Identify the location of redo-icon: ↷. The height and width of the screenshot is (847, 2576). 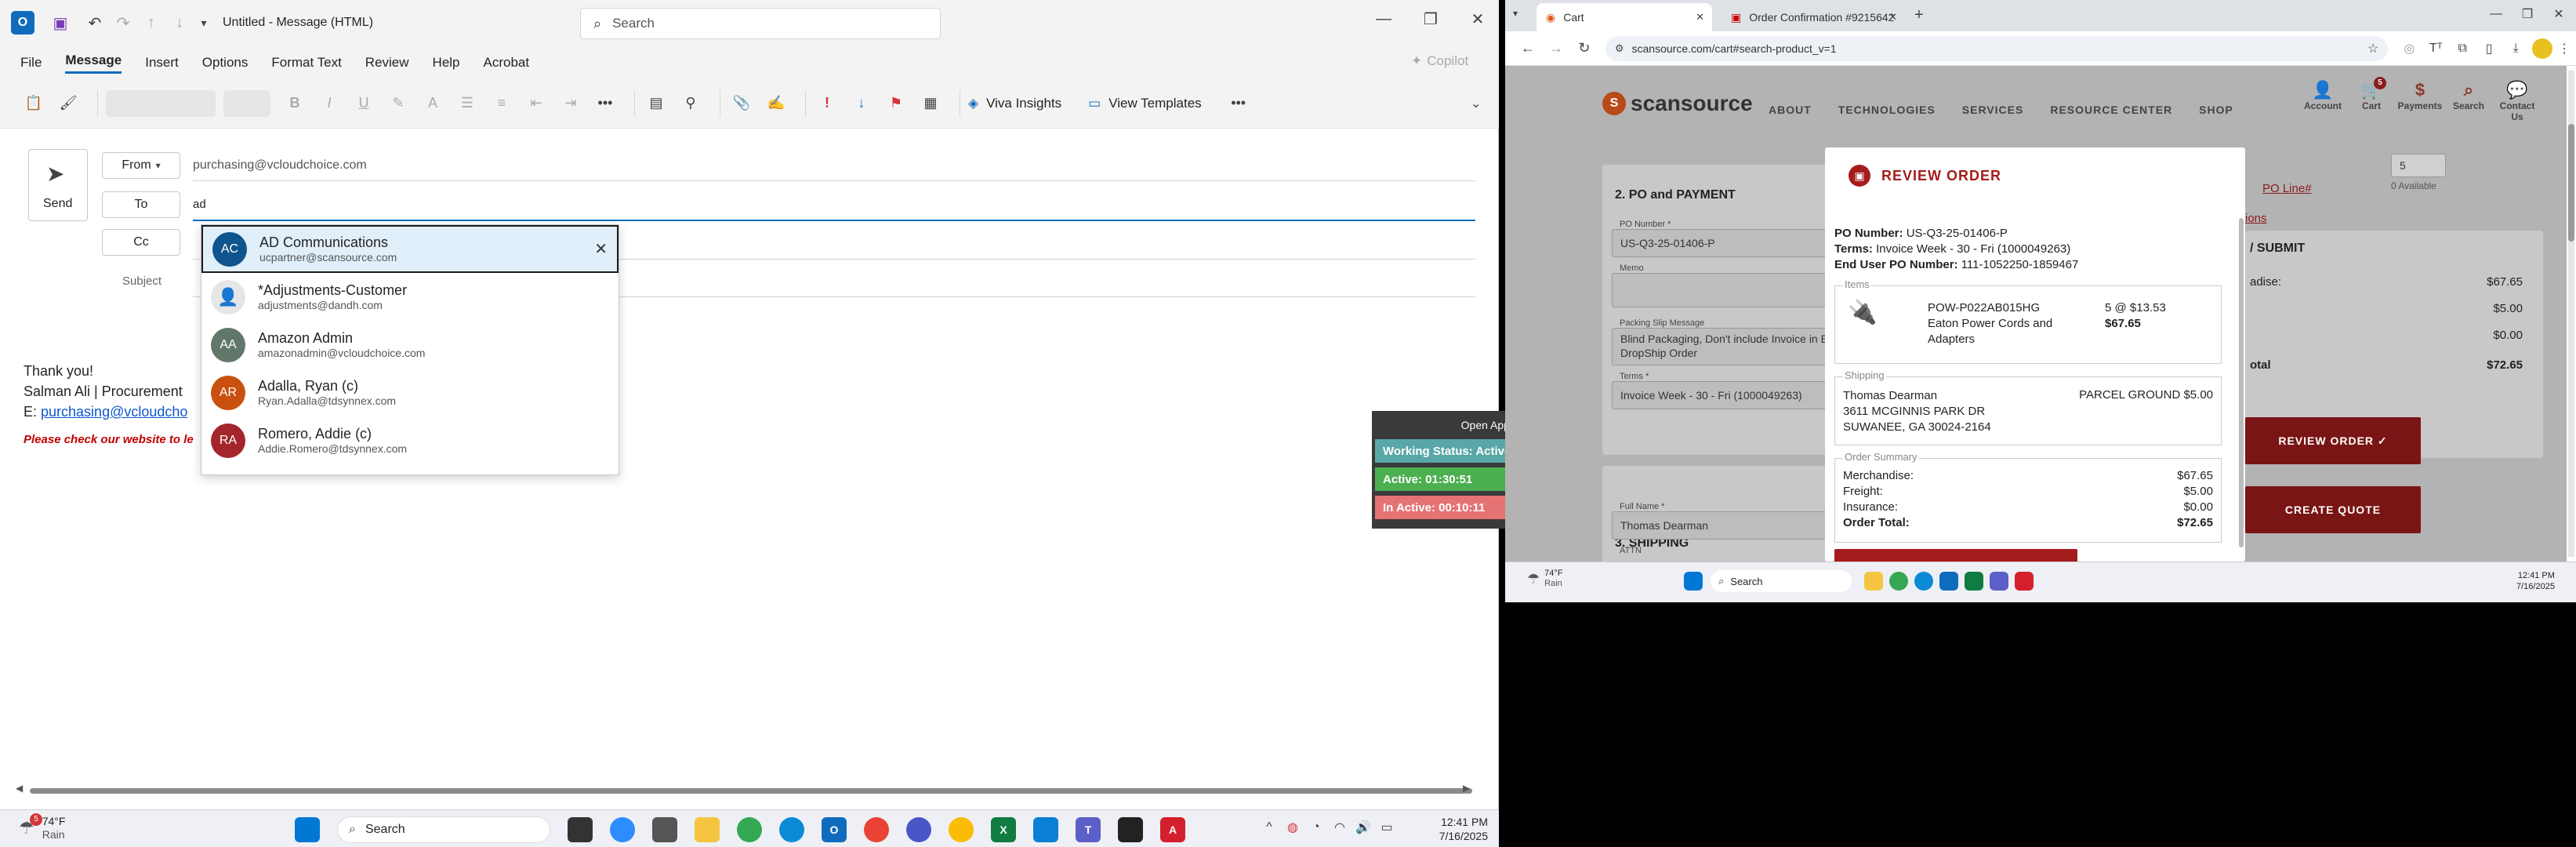
(123, 23).